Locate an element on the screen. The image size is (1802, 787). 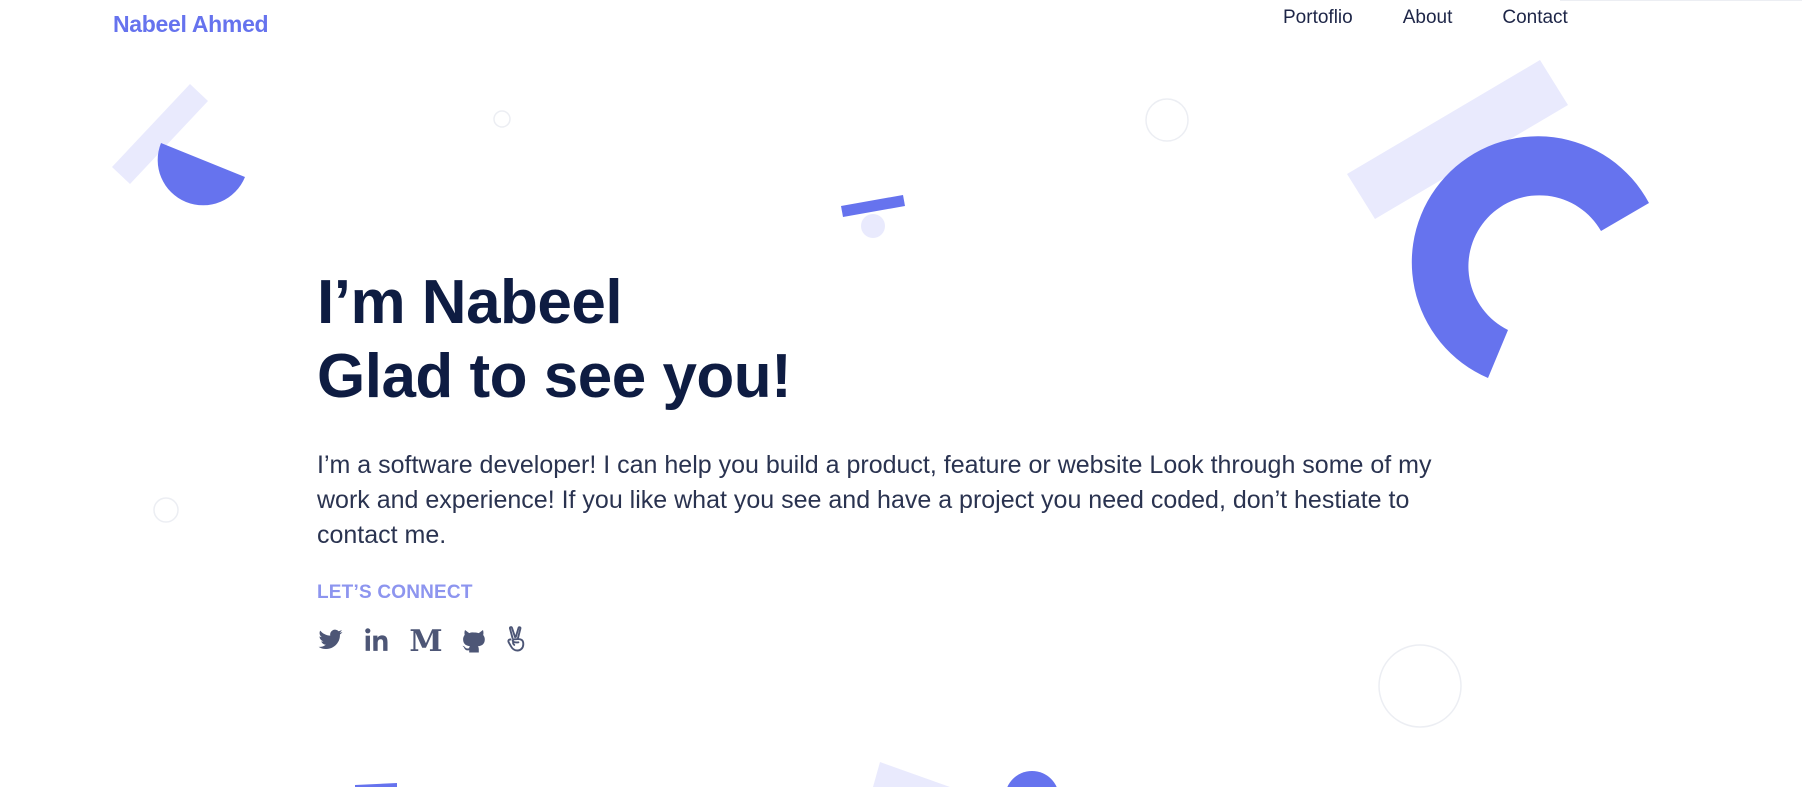
nav-item-contact: Contact is located at coordinates (1534, 18).